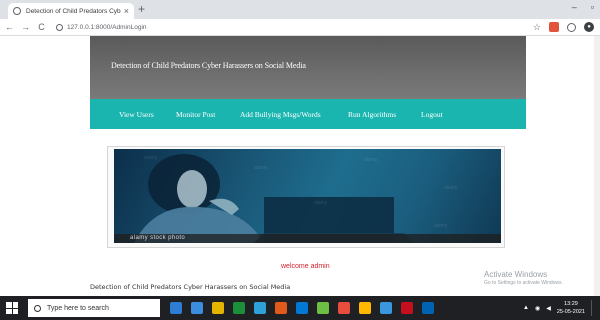  Describe the element at coordinates (516, 274) in the screenshot. I see `activate-windows-title: Activate Windows` at that location.